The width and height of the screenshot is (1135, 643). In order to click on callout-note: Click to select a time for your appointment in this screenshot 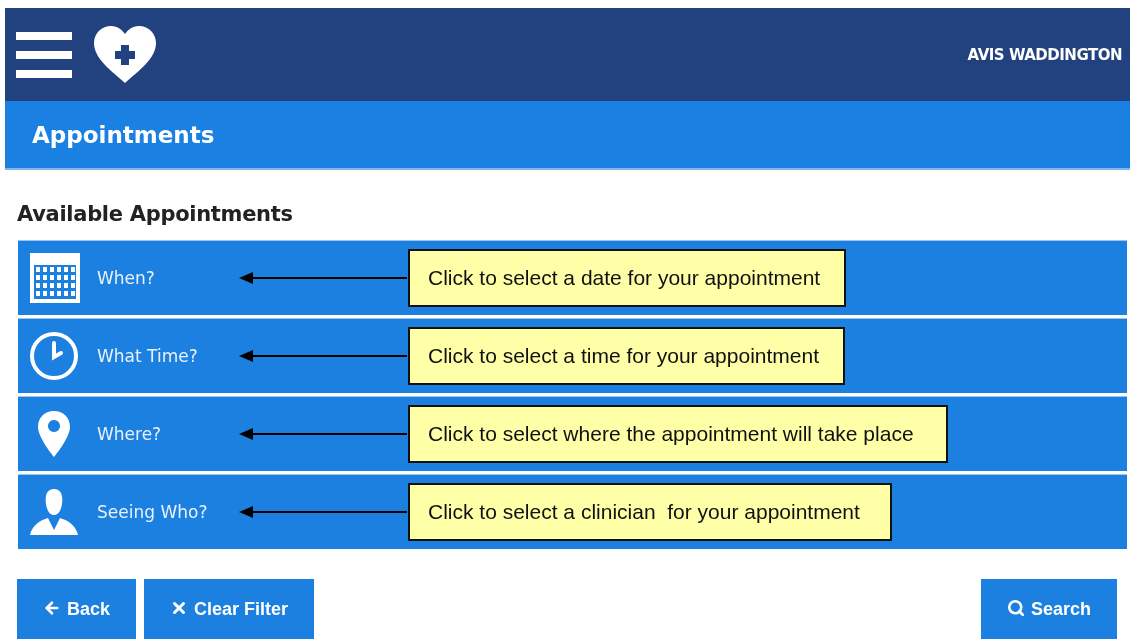, I will do `click(626, 356)`.